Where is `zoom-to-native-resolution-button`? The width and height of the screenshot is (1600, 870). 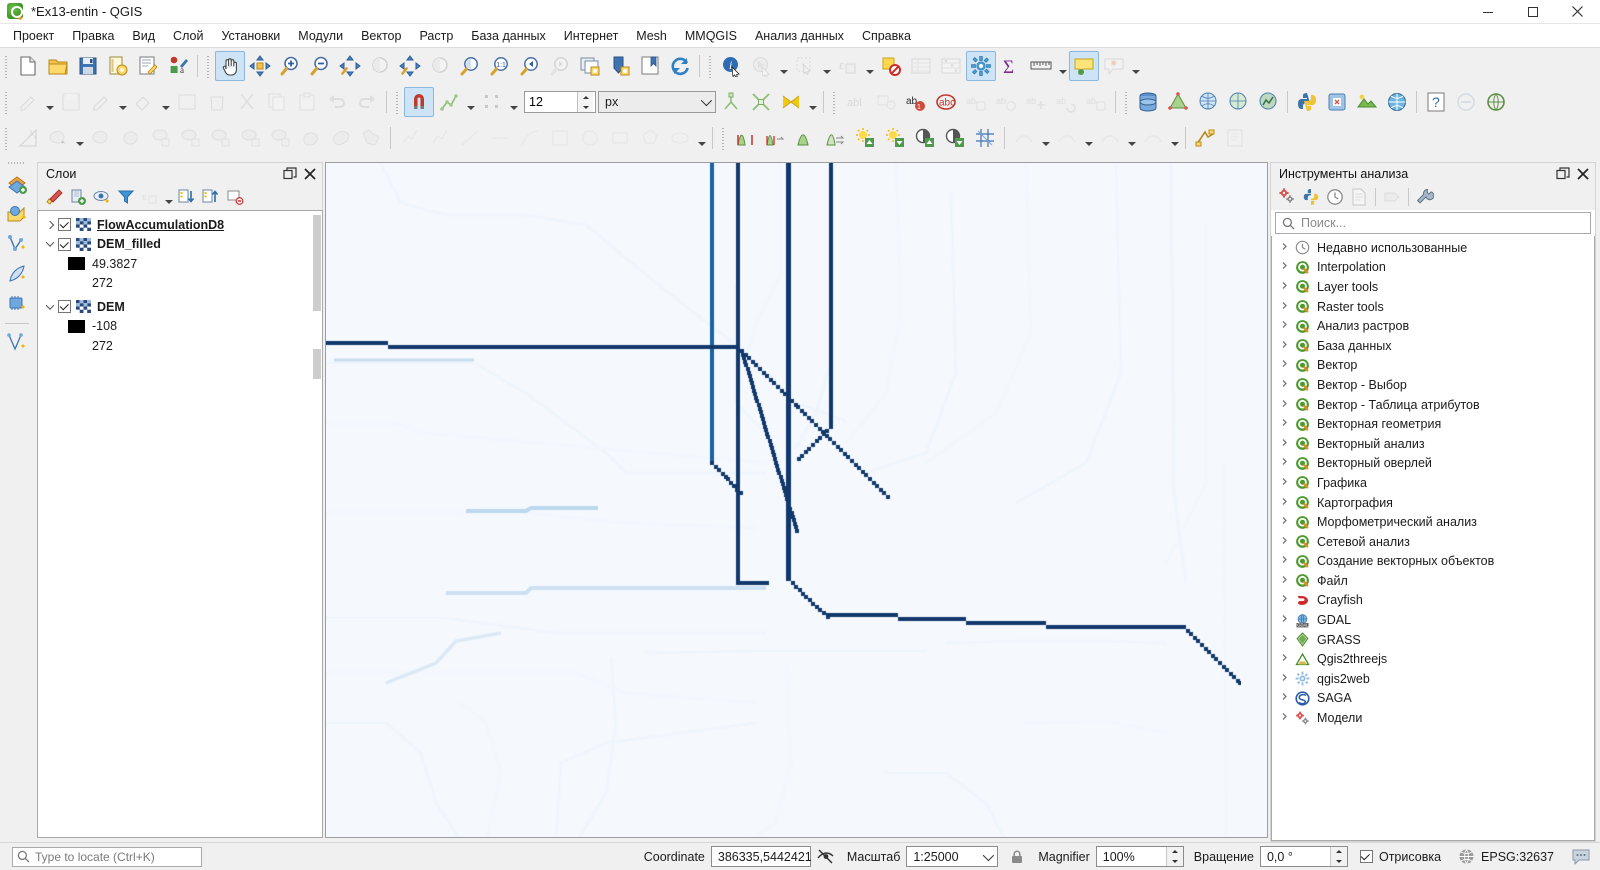 zoom-to-native-resolution-button is located at coordinates (440, 66).